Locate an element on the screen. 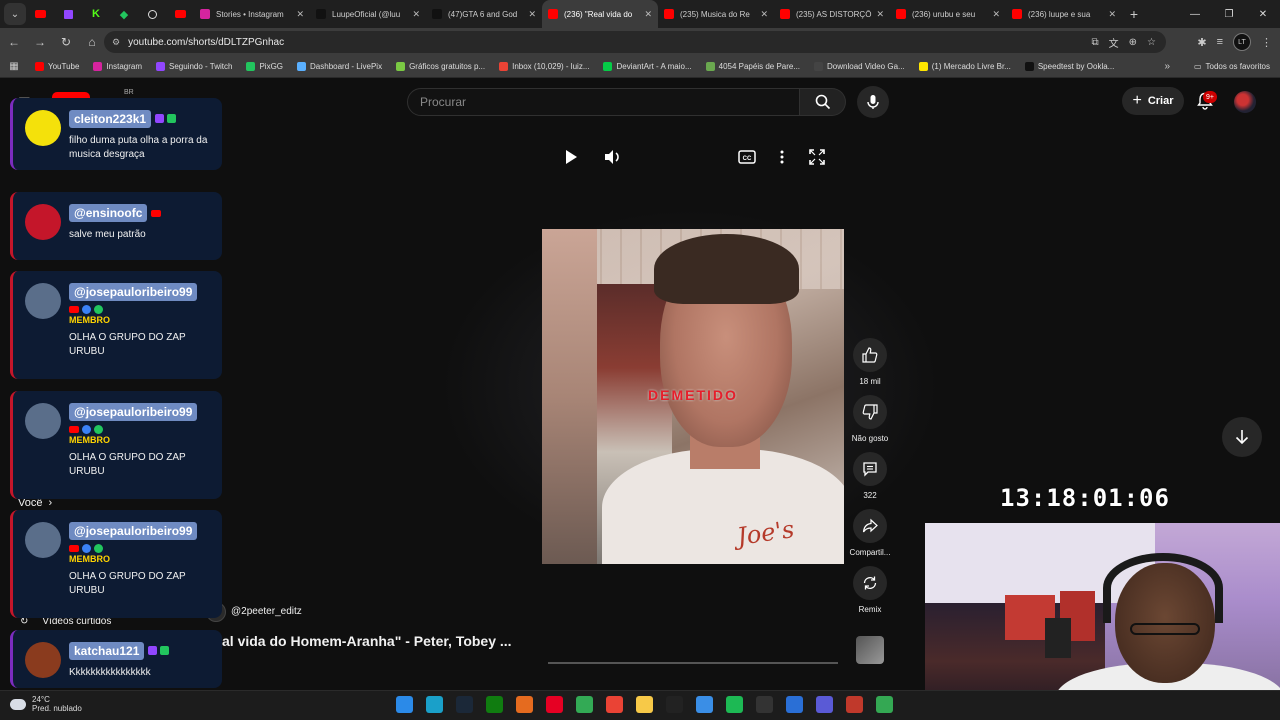 The width and height of the screenshot is (1280, 720). address-bar: ⚙ youtube.com/shorts/dDLTZPGnhac ⧉ 文 ⊕ ☆ is located at coordinates (635, 42).